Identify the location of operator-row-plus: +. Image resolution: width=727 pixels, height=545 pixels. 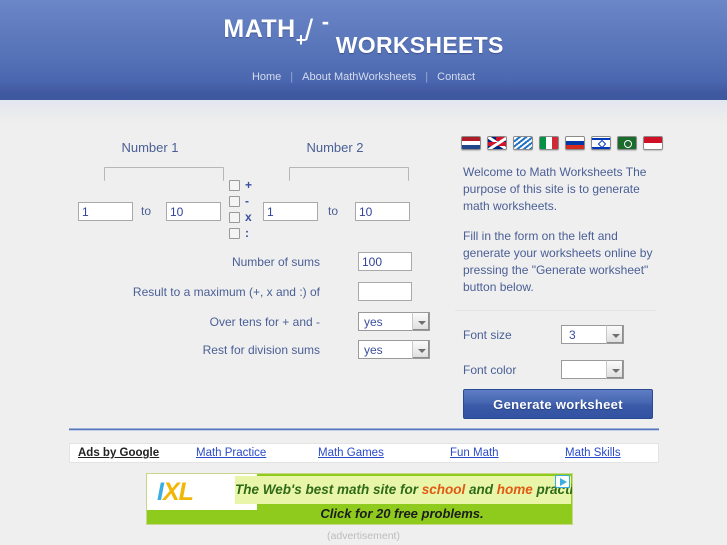
(255, 186).